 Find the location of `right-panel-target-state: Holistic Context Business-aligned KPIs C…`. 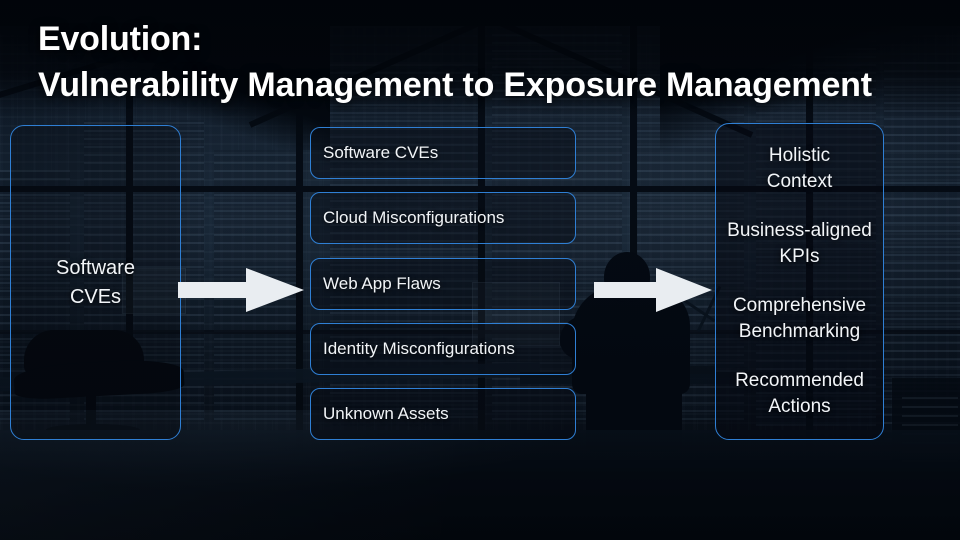

right-panel-target-state: Holistic Context Business-aligned KPIs C… is located at coordinates (799, 281).